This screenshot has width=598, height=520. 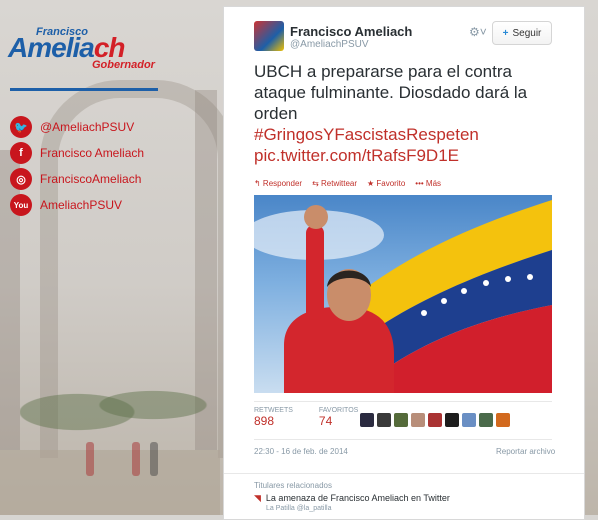 What do you see at coordinates (273, 410) in the screenshot?
I see `retweets-label: RETWEETS` at bounding box center [273, 410].